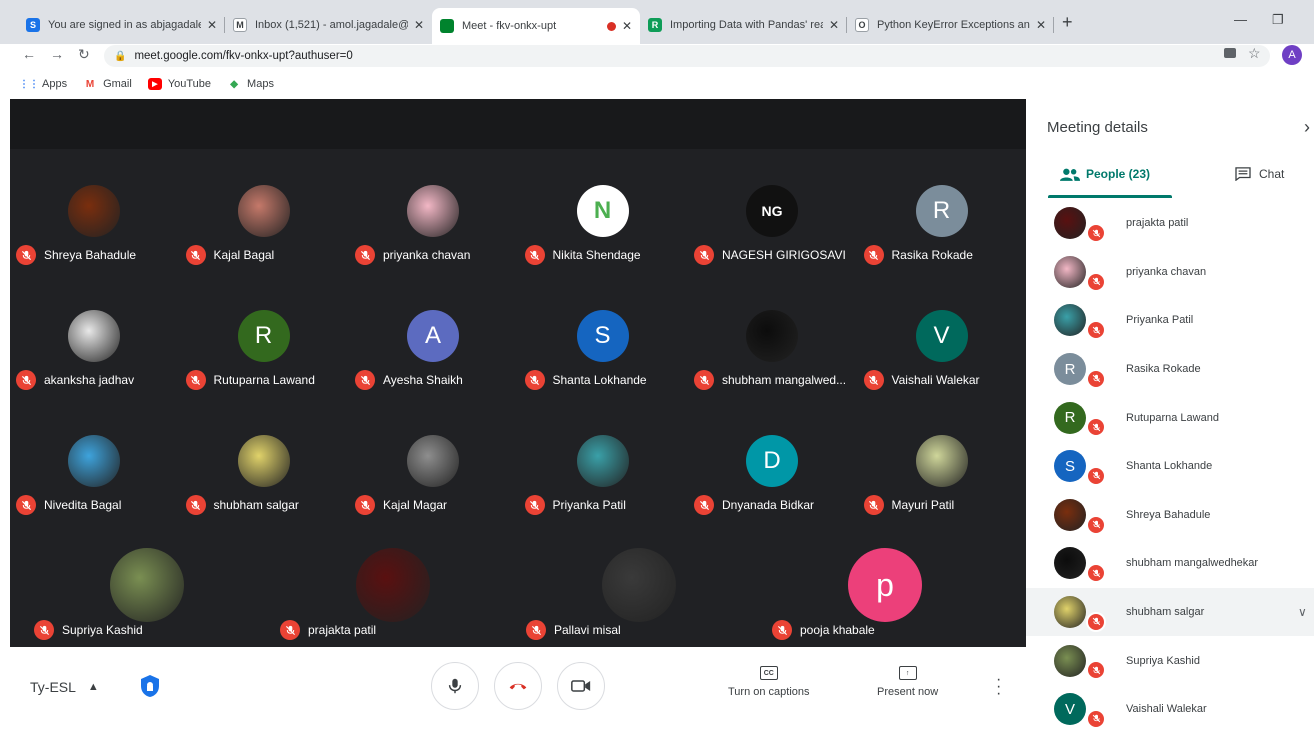 The width and height of the screenshot is (1314, 734). What do you see at coordinates (1230, 53) in the screenshot?
I see `camera-indicator-icon` at bounding box center [1230, 53].